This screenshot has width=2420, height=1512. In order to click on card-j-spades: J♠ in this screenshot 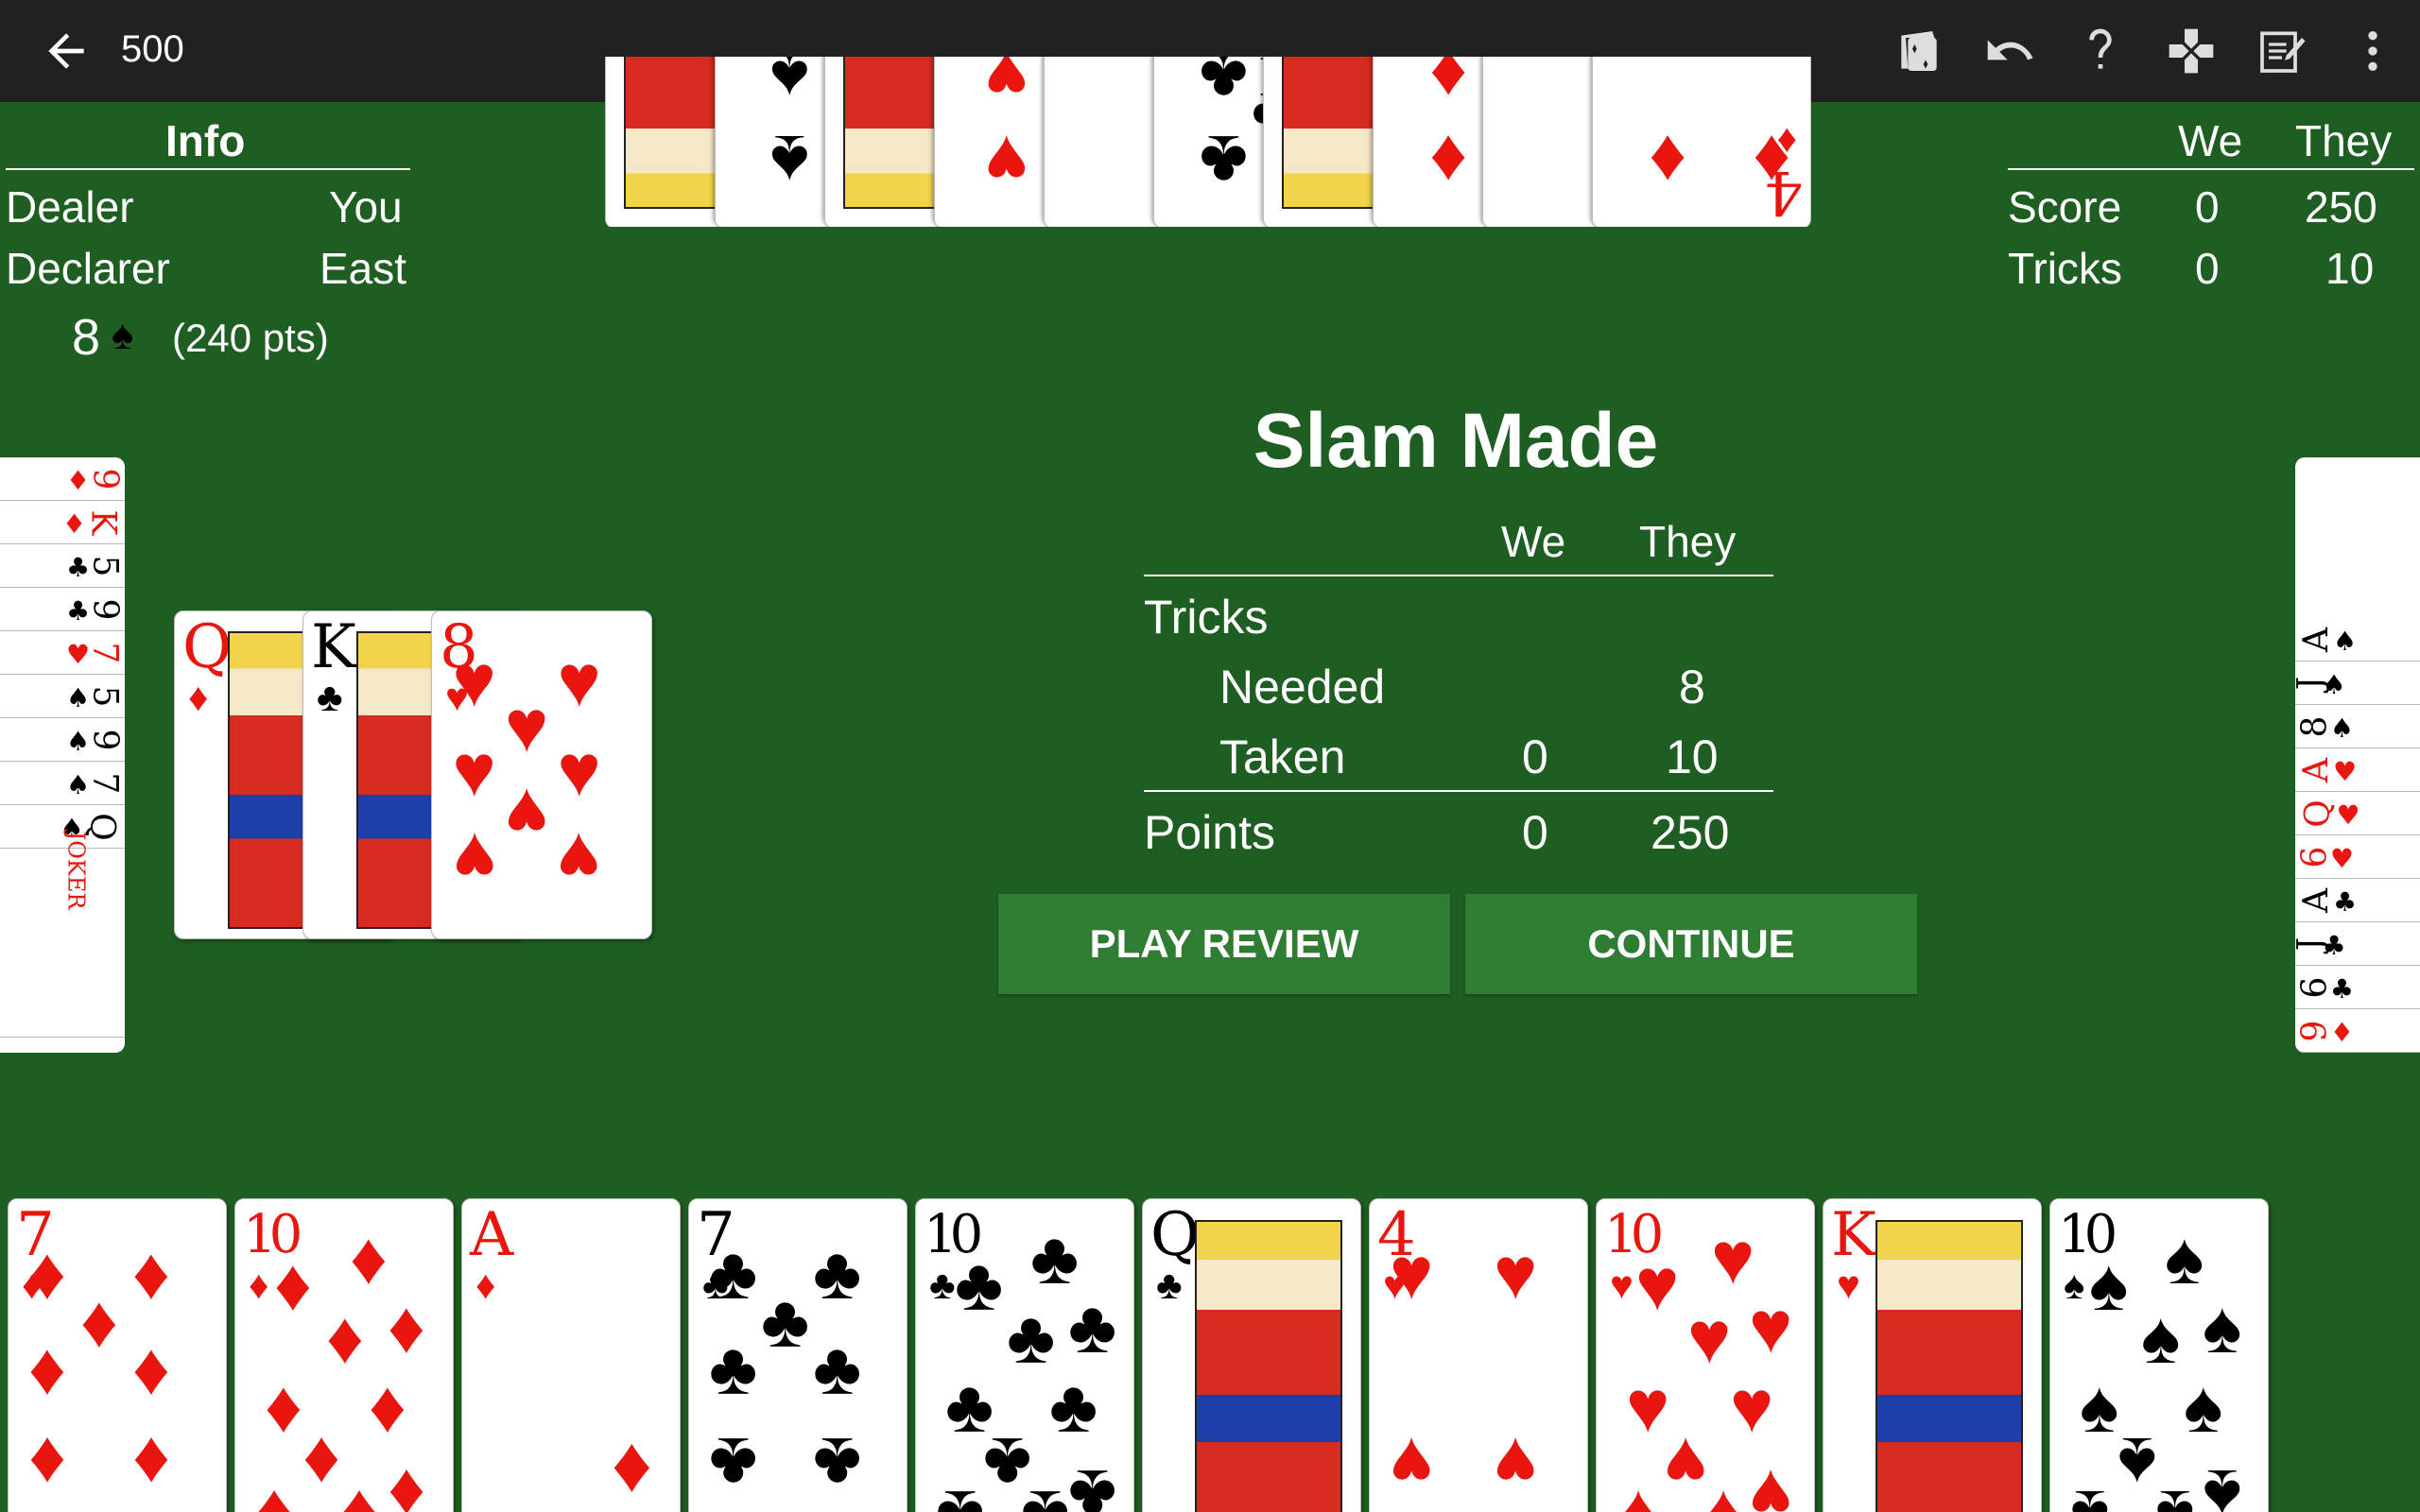, I will do `click(2357, 683)`.